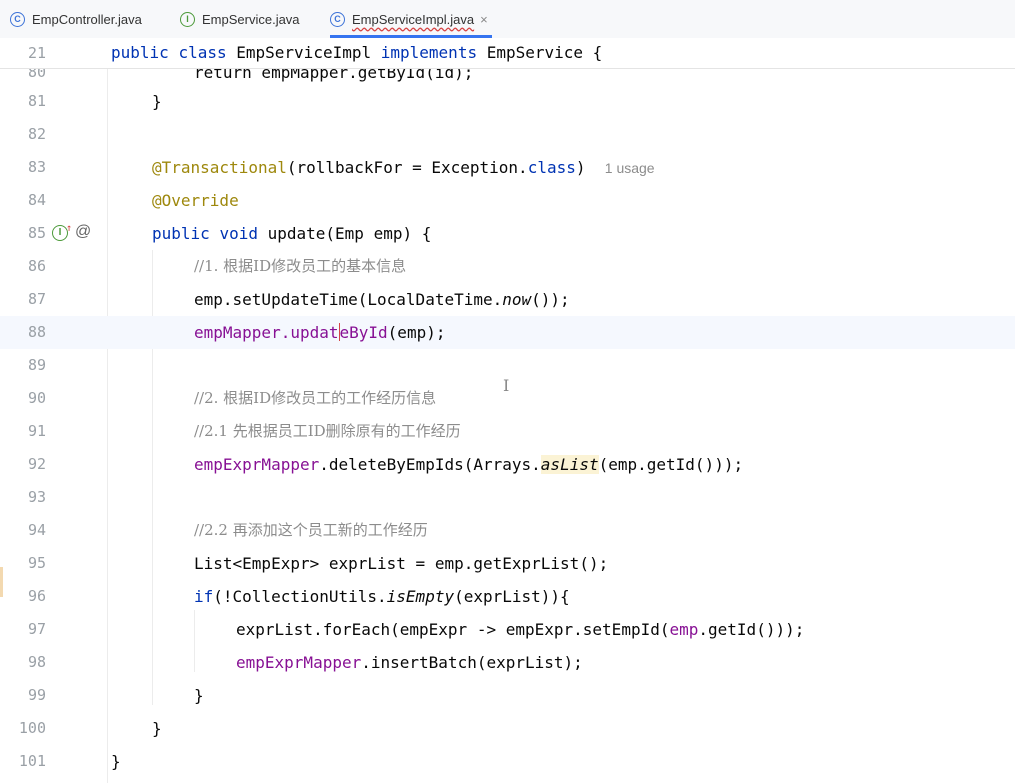 The width and height of the screenshot is (1015, 783). Describe the element at coordinates (36, 695) in the screenshot. I see `line-number: 99` at that location.